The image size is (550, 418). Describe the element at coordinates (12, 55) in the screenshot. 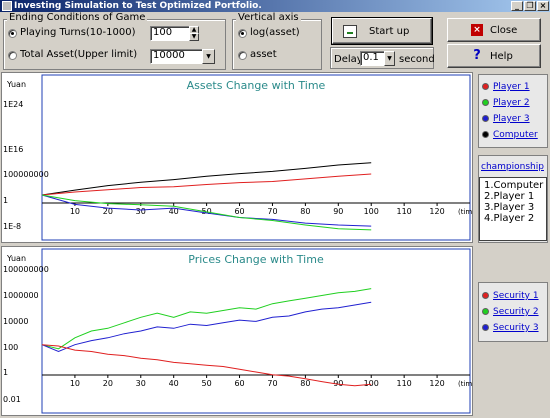

I see `total-asset-radio` at that location.